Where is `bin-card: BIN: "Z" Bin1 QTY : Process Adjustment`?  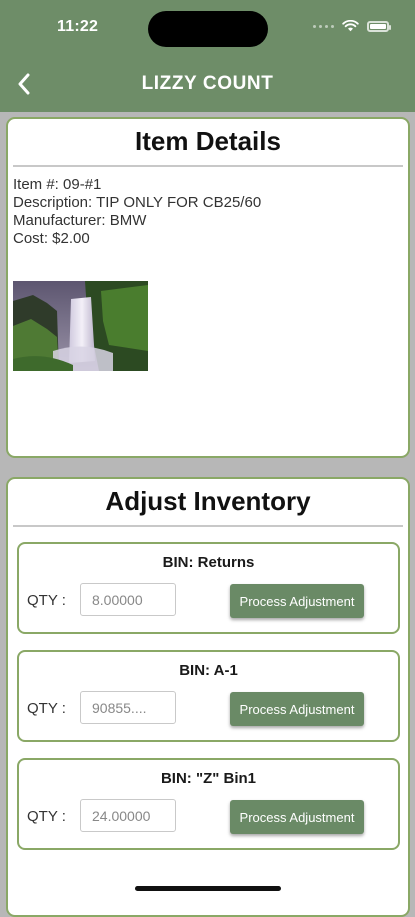
bin-card: BIN: "Z" Bin1 QTY : Process Adjustment is located at coordinates (208, 804).